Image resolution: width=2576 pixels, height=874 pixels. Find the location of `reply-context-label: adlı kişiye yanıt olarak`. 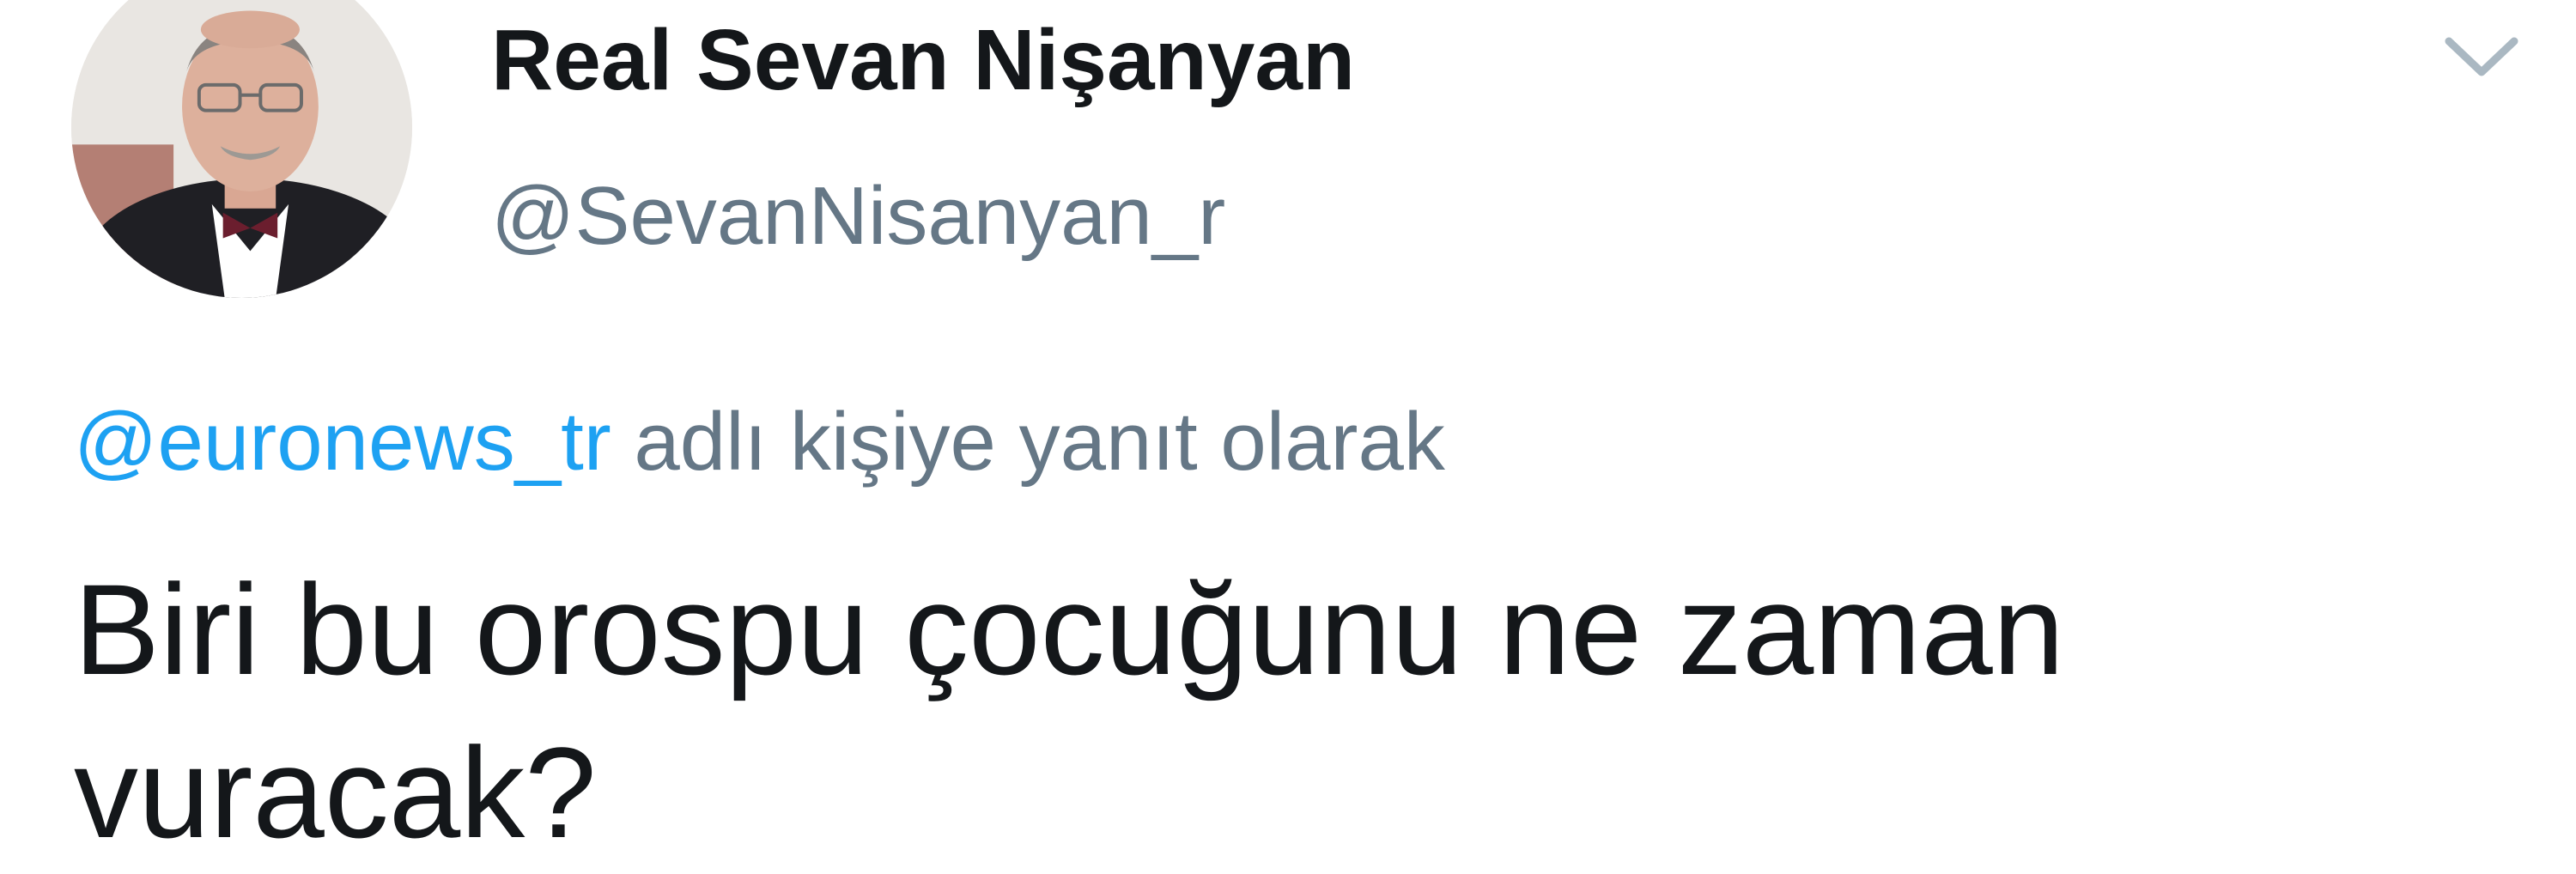

reply-context-label: adlı kişiye yanıt olarak is located at coordinates (1039, 442).